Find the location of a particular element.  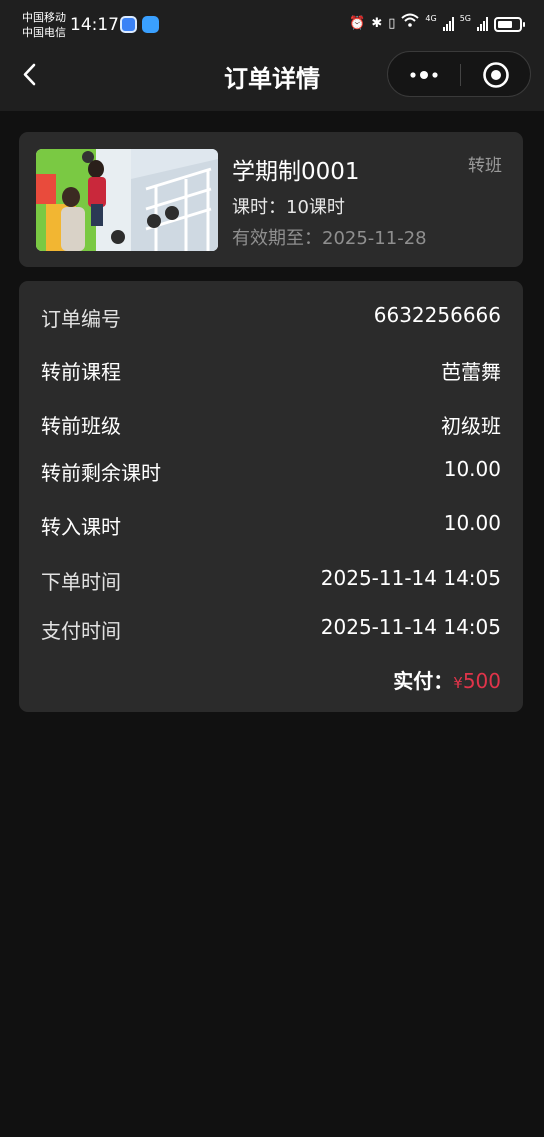

mini-program-capsule is located at coordinates (459, 74).